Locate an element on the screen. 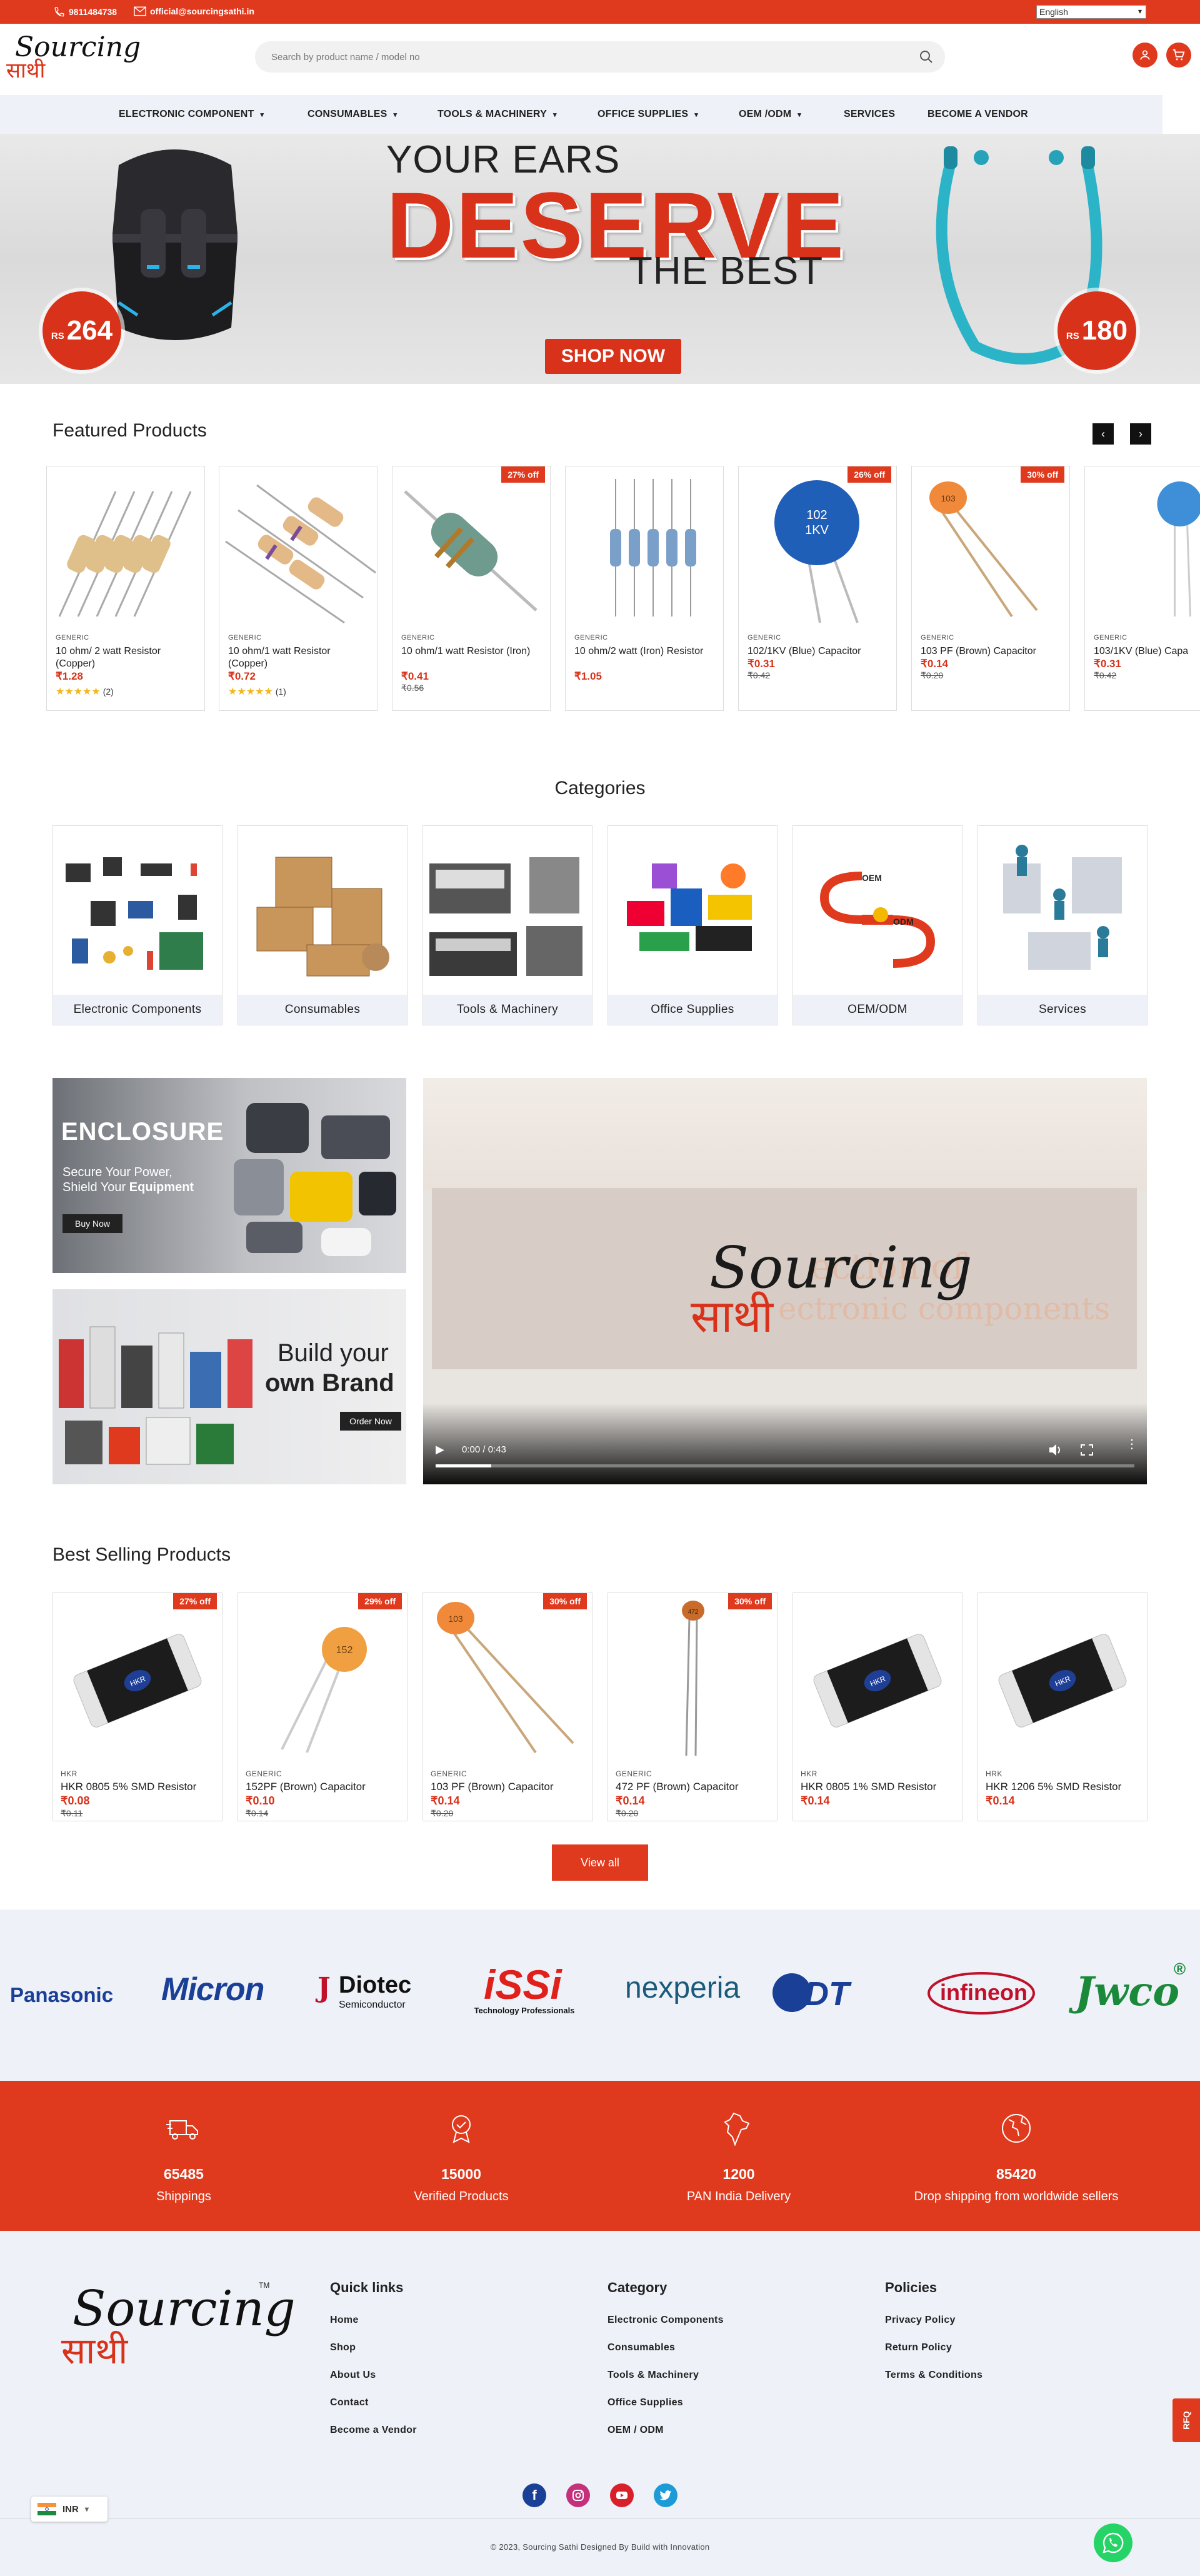  diotec-sub: Semiconductor is located at coordinates (372, 2005).